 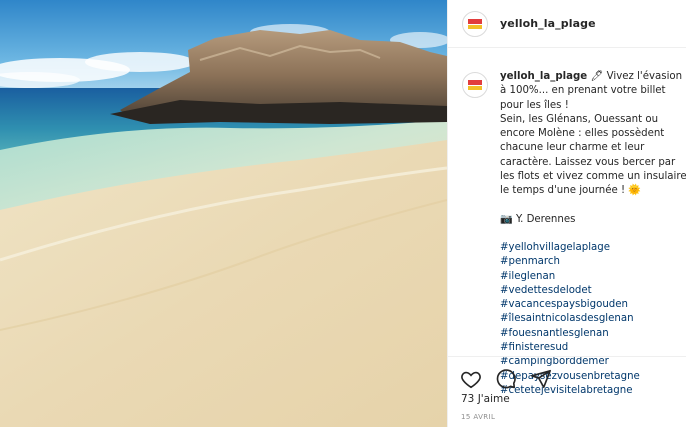 I want to click on post-header: yelloh_la_plage, so click(x=567, y=24).